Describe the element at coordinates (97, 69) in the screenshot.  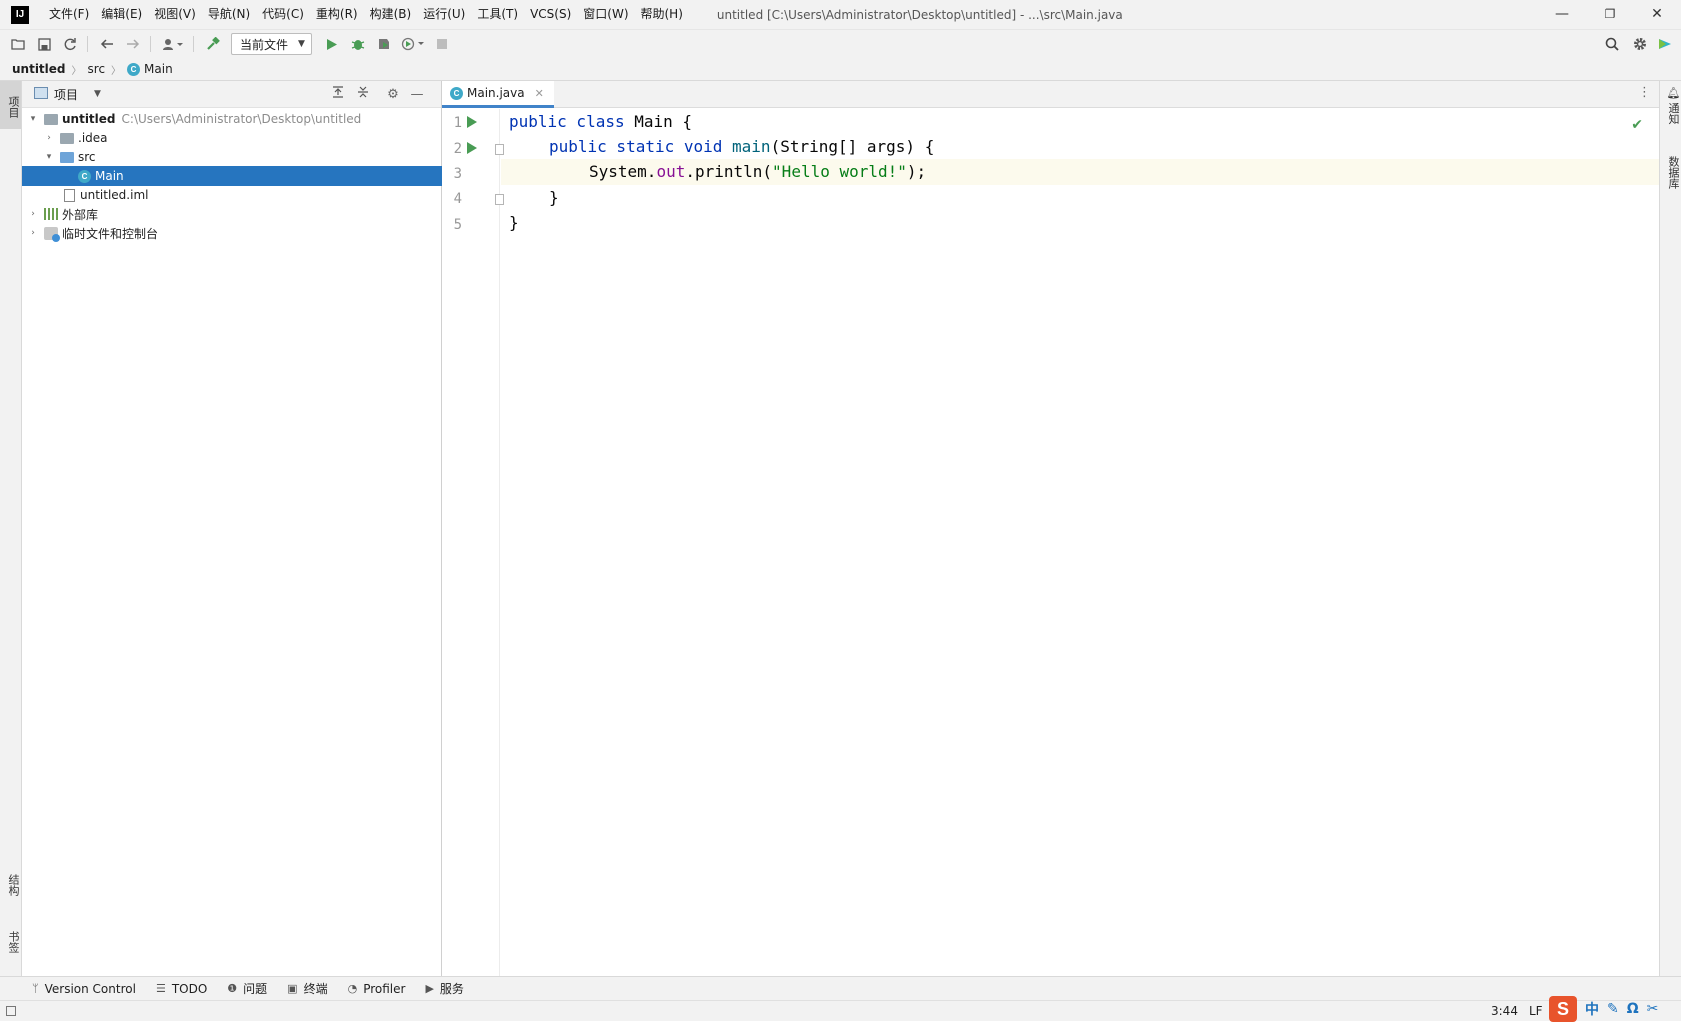
I see `breadcrumb-src: src` at that location.